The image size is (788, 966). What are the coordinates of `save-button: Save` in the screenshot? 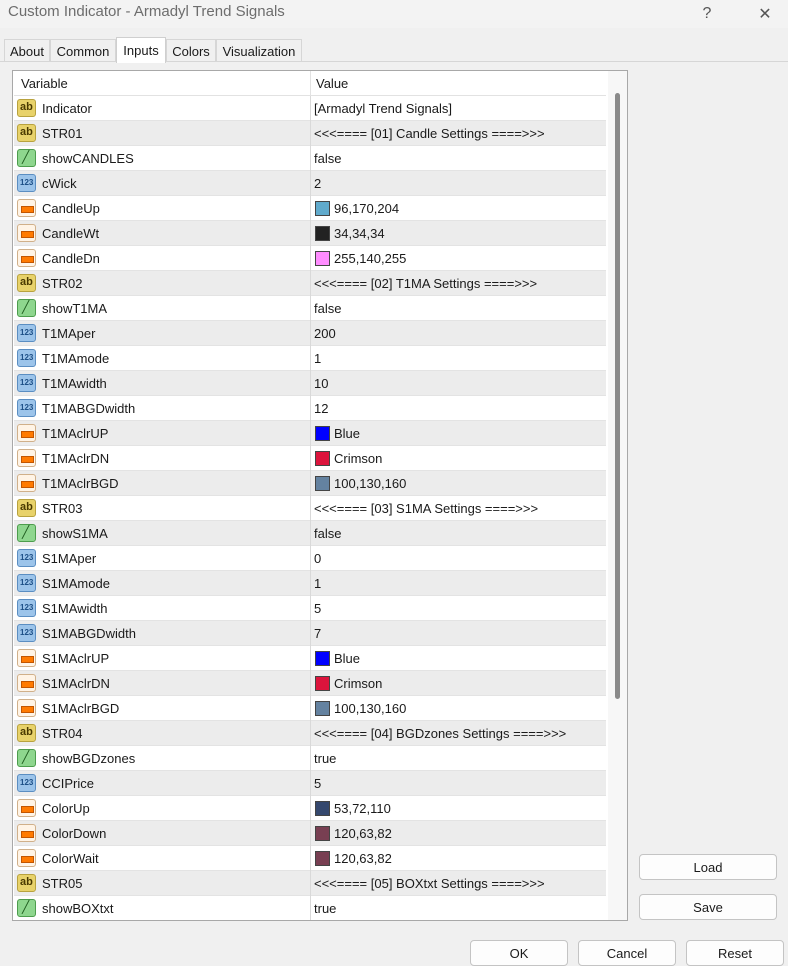 It's located at (708, 907).